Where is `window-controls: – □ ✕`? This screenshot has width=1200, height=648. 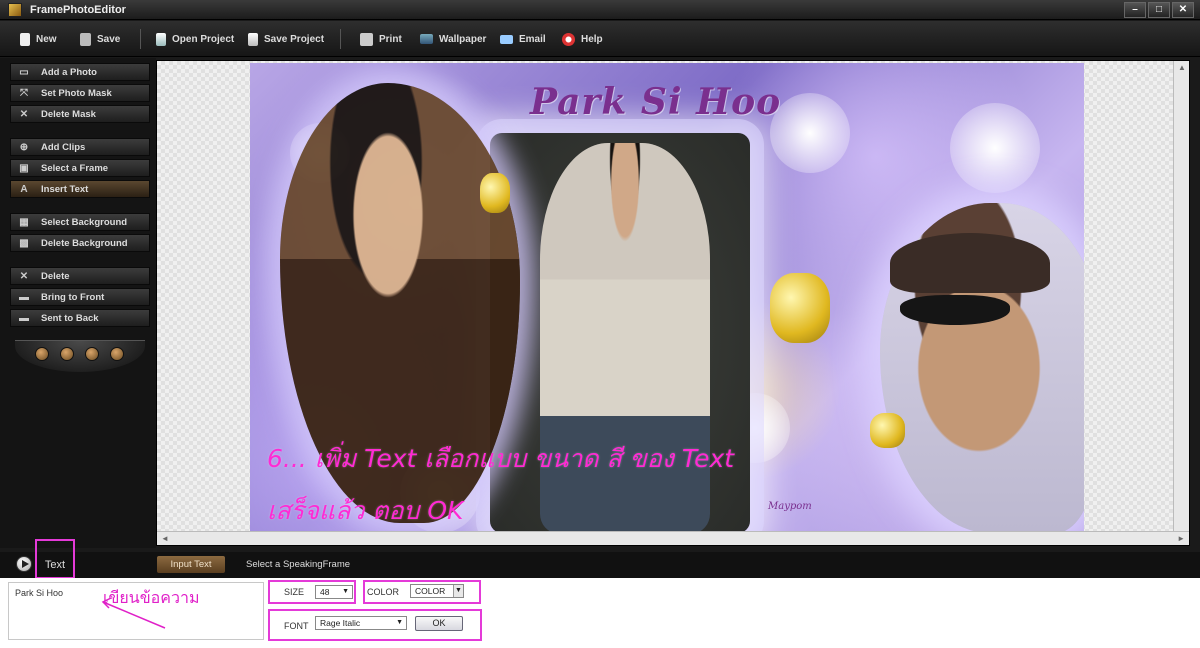
window-controls: – □ ✕ is located at coordinates (1159, 10).